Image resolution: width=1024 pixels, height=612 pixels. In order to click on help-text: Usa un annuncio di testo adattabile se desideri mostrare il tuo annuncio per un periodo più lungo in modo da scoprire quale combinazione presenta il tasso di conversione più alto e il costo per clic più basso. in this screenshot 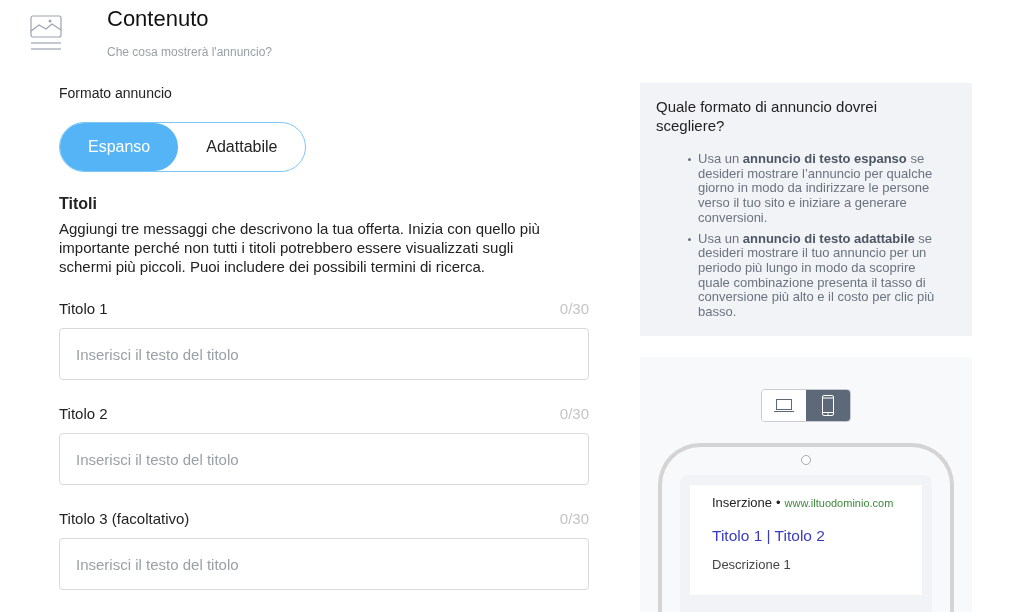, I will do `click(817, 275)`.